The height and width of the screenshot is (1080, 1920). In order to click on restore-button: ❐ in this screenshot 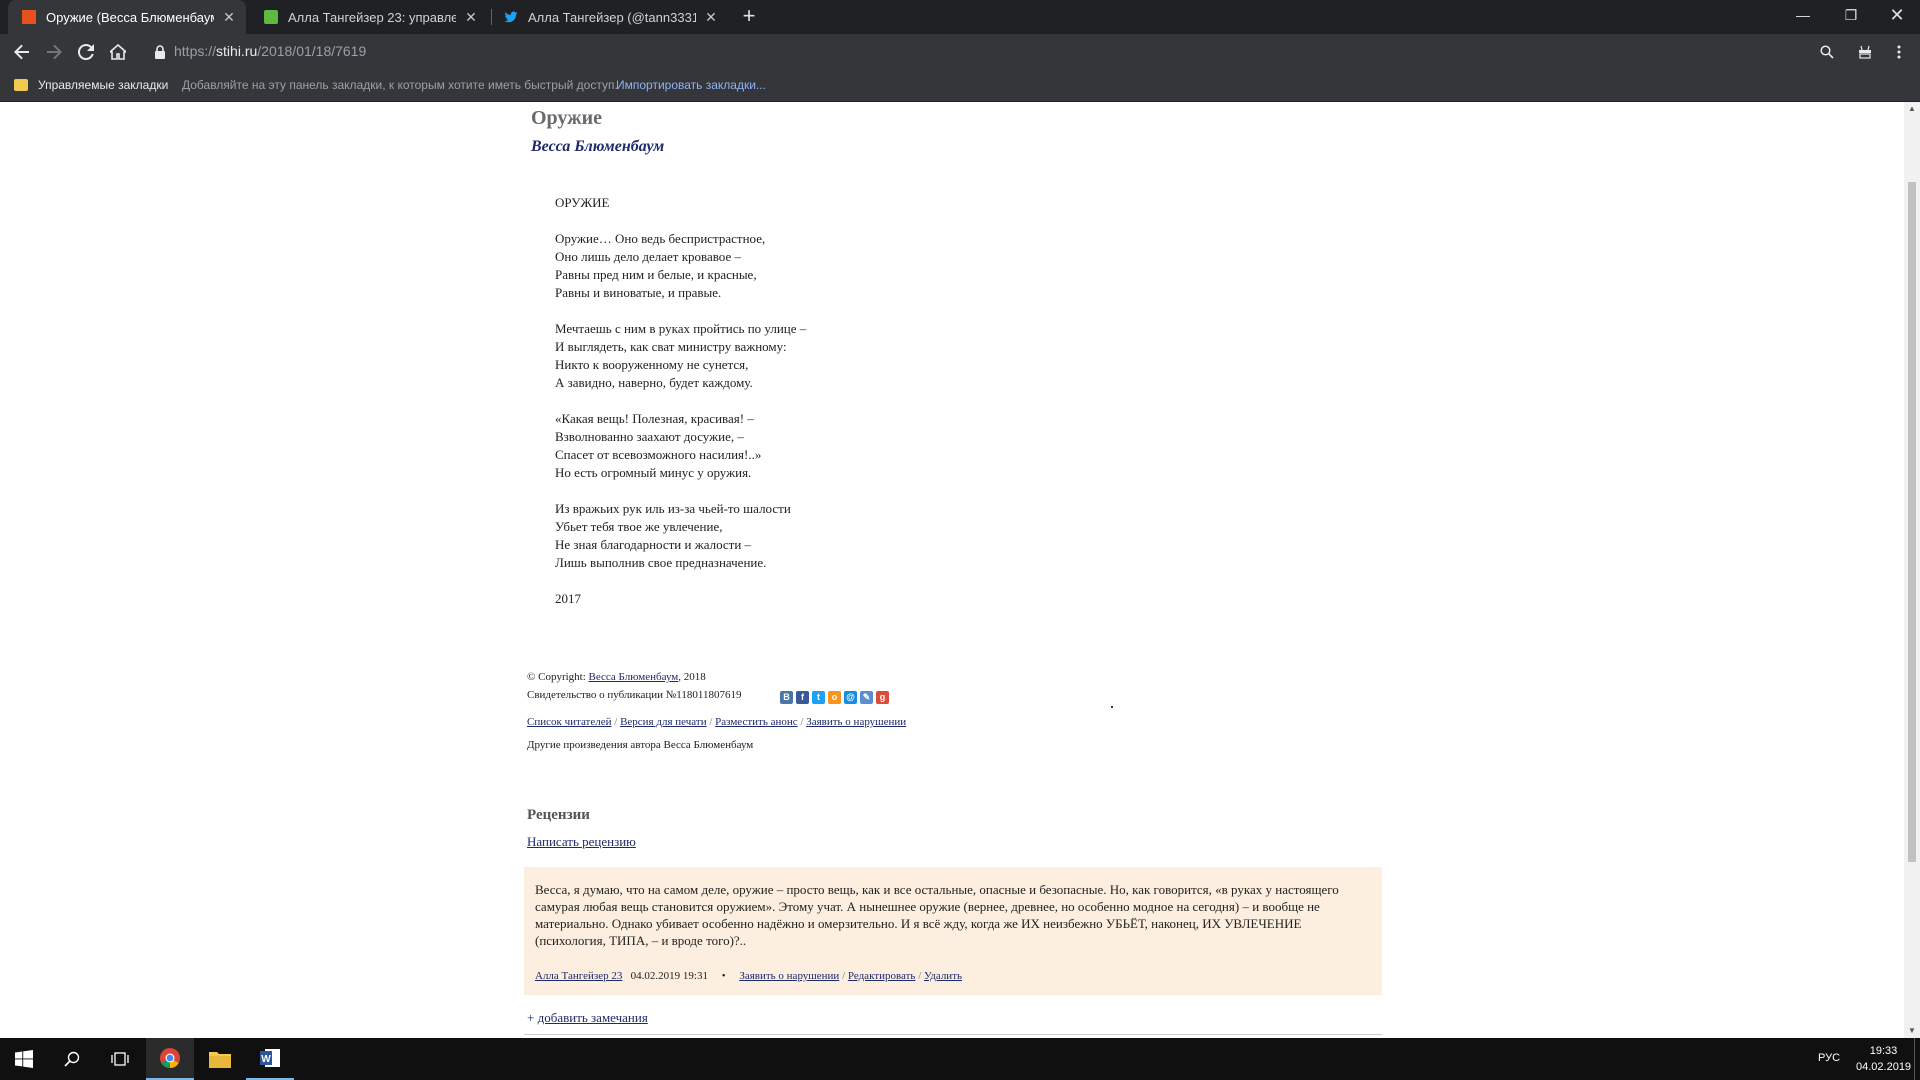, I will do `click(1851, 17)`.